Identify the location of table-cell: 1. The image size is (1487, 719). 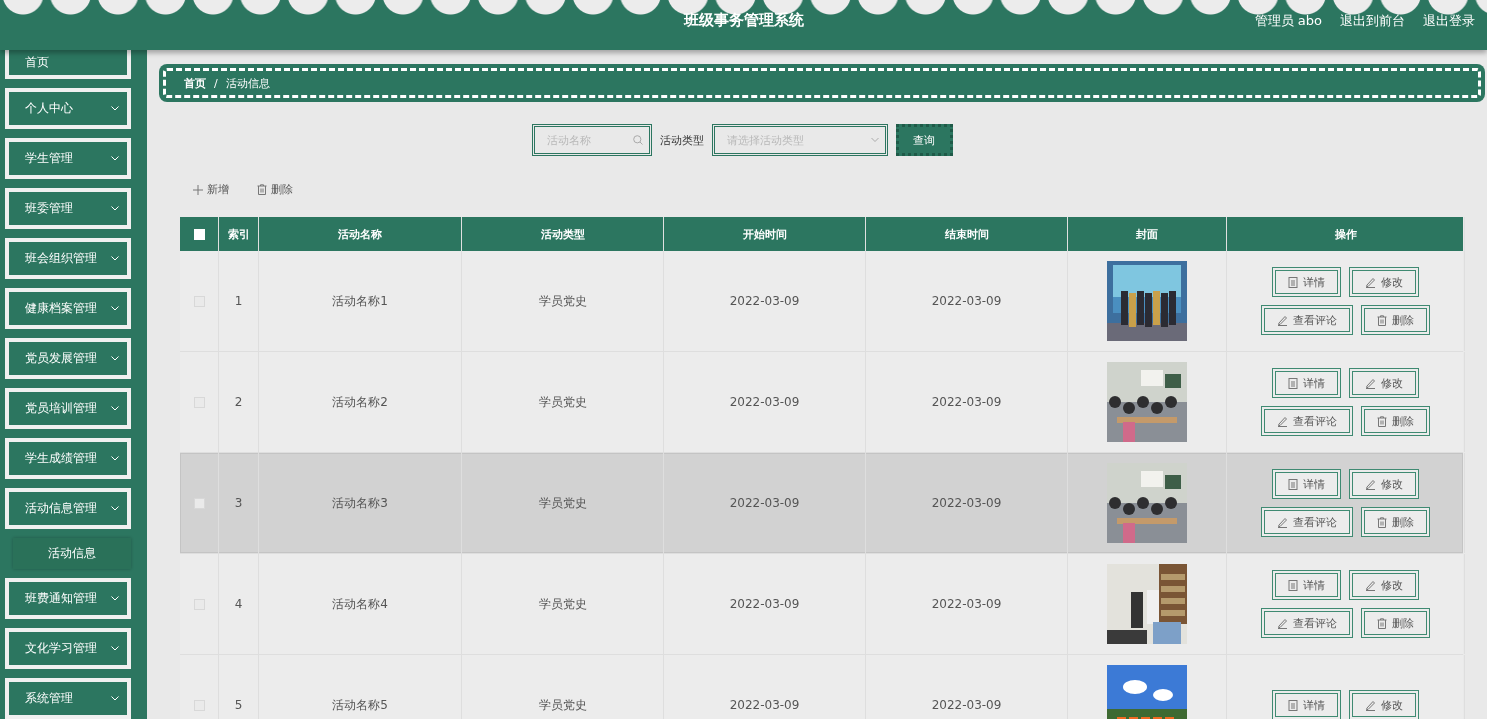
(239, 301).